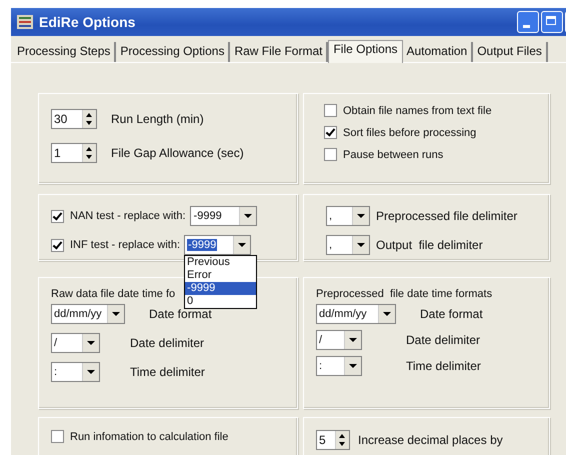 This screenshot has width=566, height=455. Describe the element at coordinates (125, 245) in the screenshot. I see `checkbox-label: INF test - replace with:` at that location.